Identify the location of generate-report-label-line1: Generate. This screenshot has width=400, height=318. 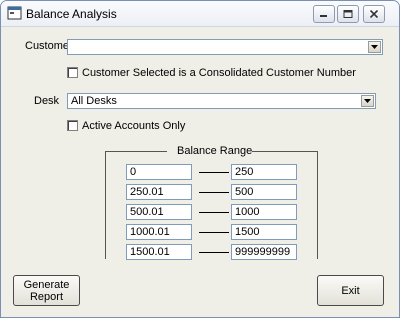
(46, 284).